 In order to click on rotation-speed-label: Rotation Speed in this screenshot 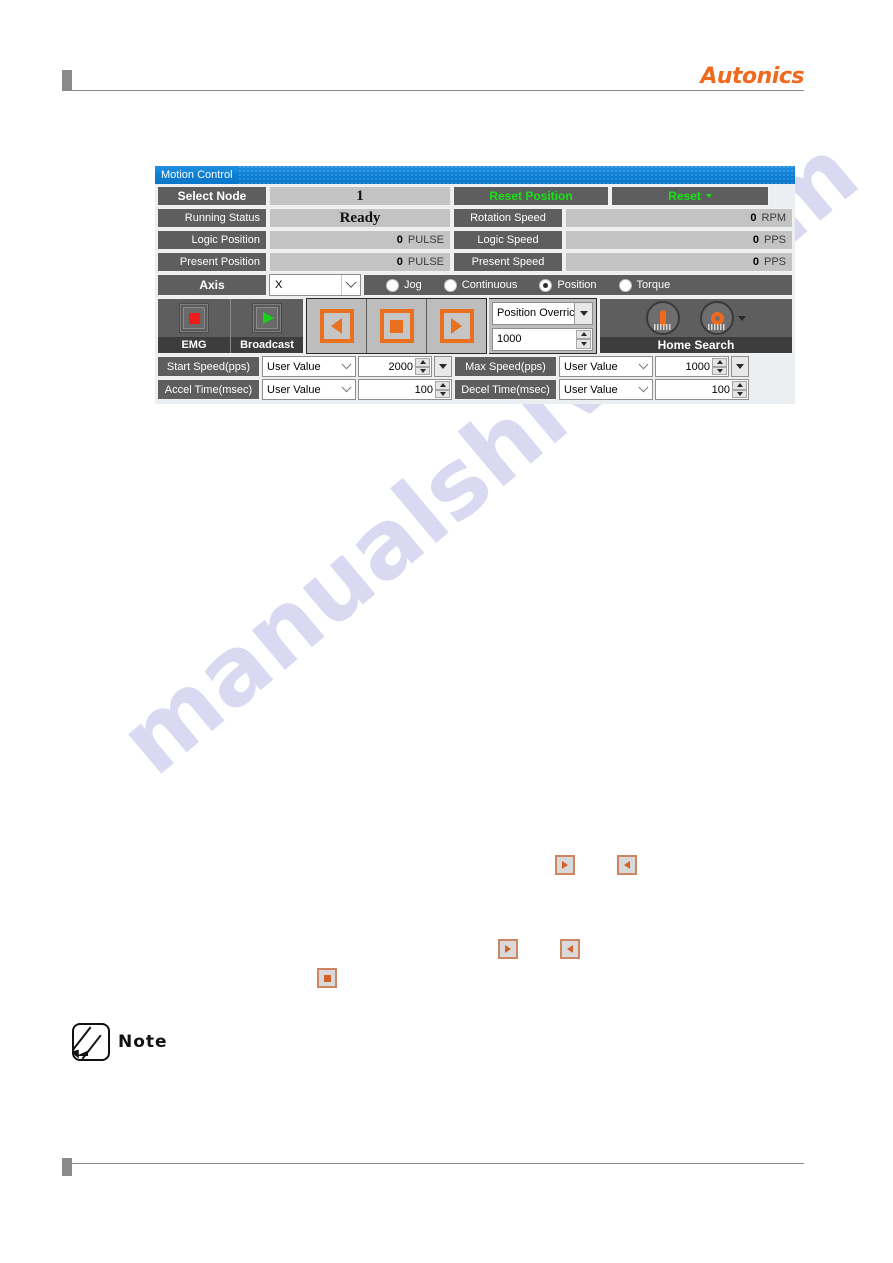, I will do `click(508, 218)`.